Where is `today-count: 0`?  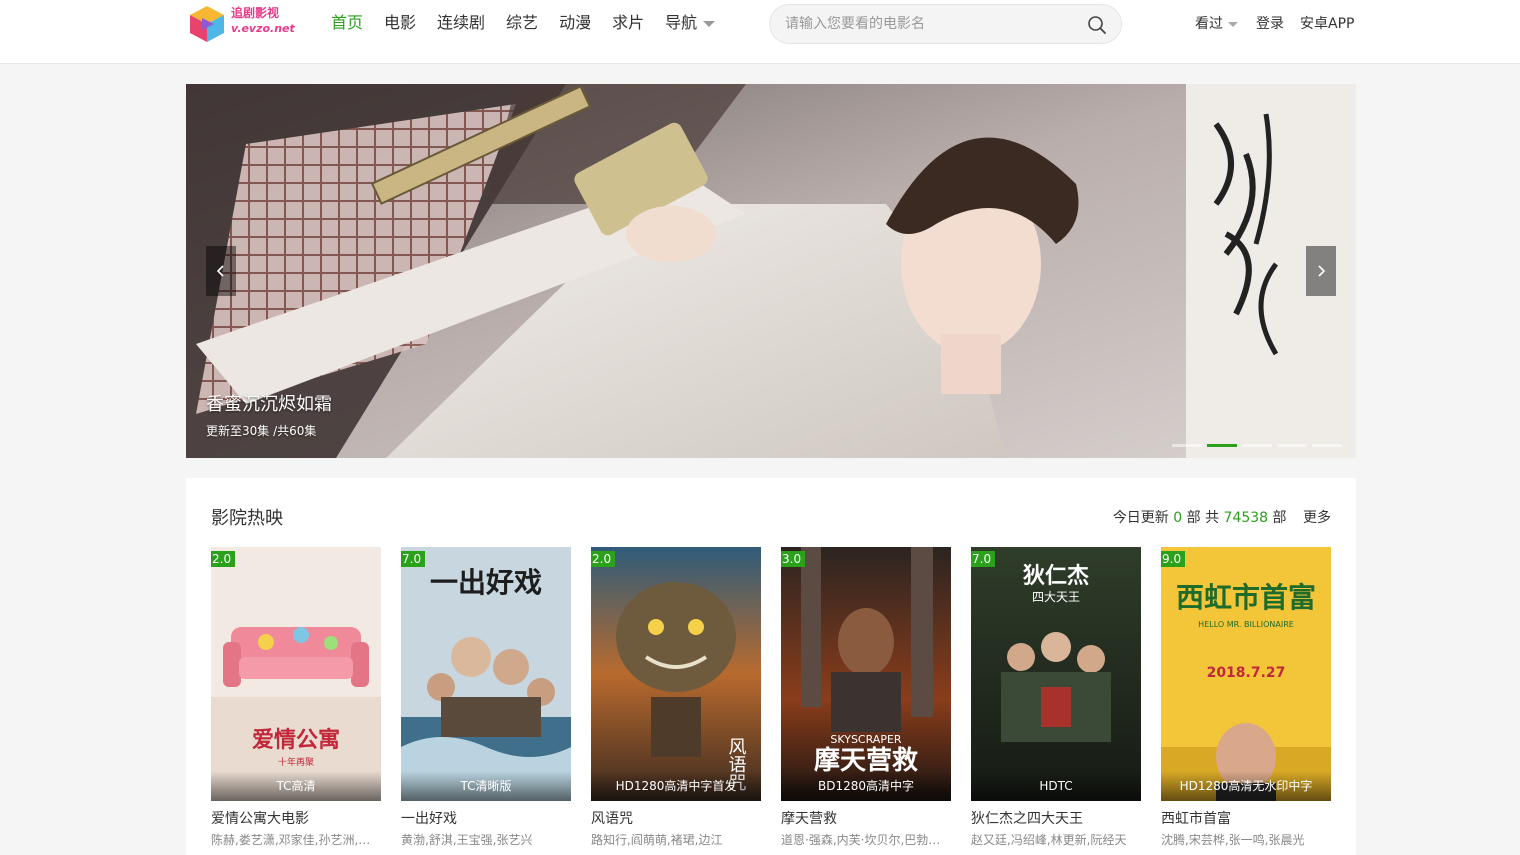 today-count: 0 is located at coordinates (1178, 518).